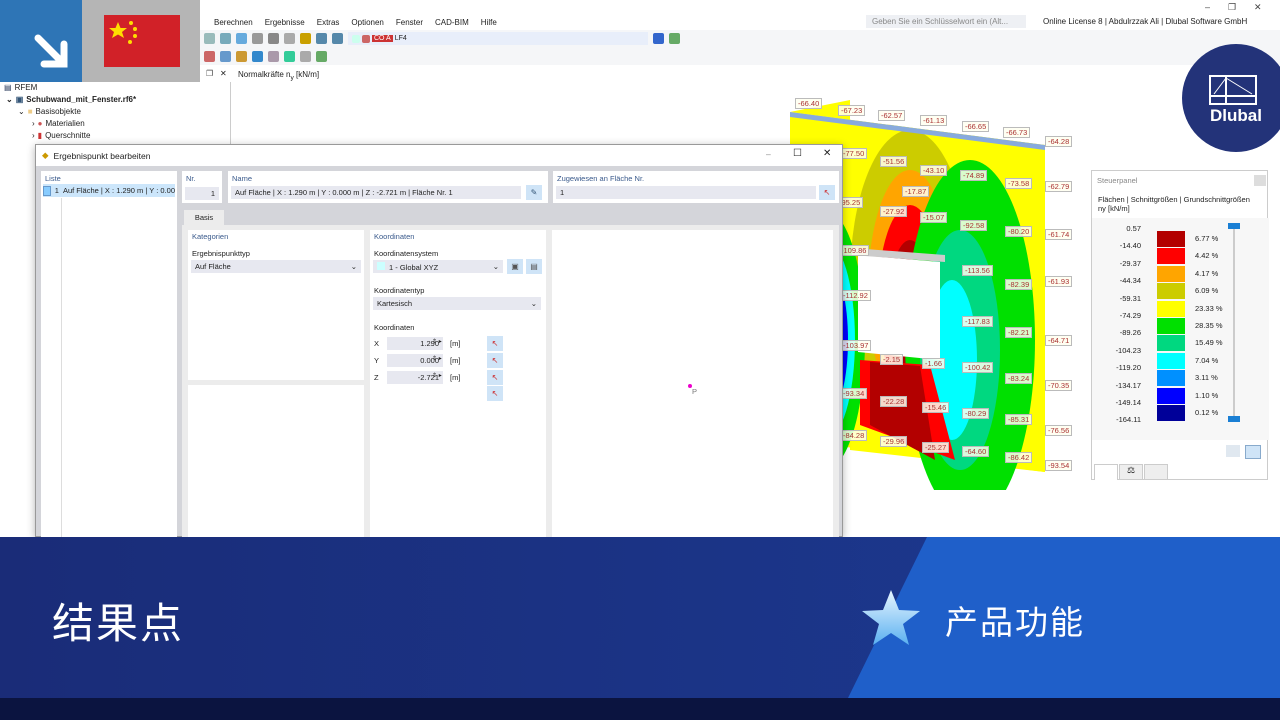 This screenshot has height=720, width=1280. I want to click on tree-root: ▤ RFEM, so click(20, 87).